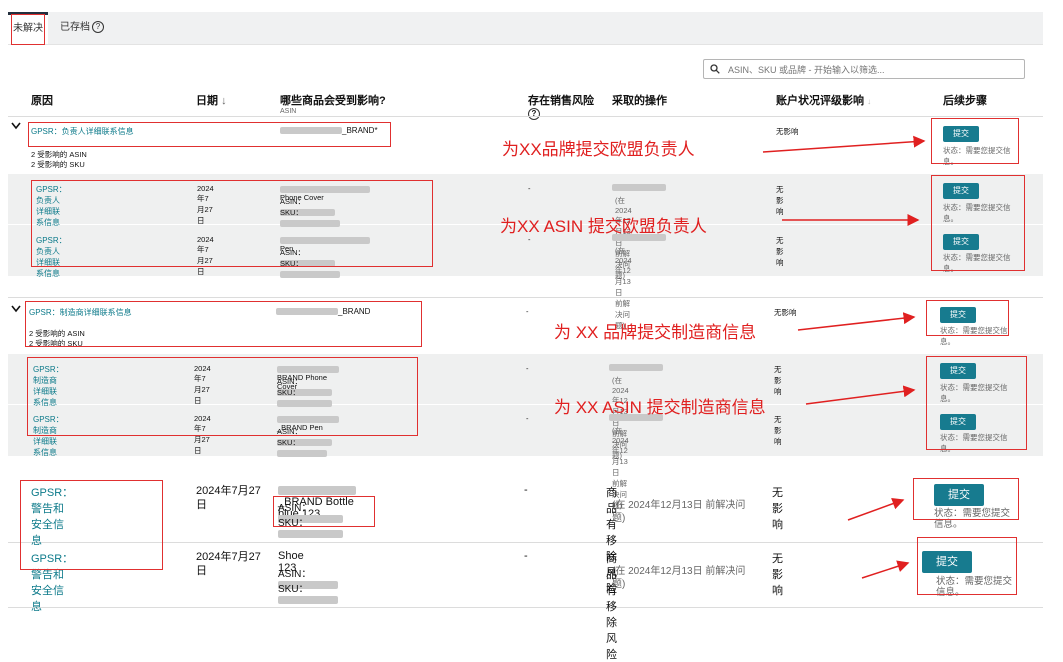 The image size is (1063, 662). What do you see at coordinates (844, 357) in the screenshot?
I see `annotation-arrows` at bounding box center [844, 357].